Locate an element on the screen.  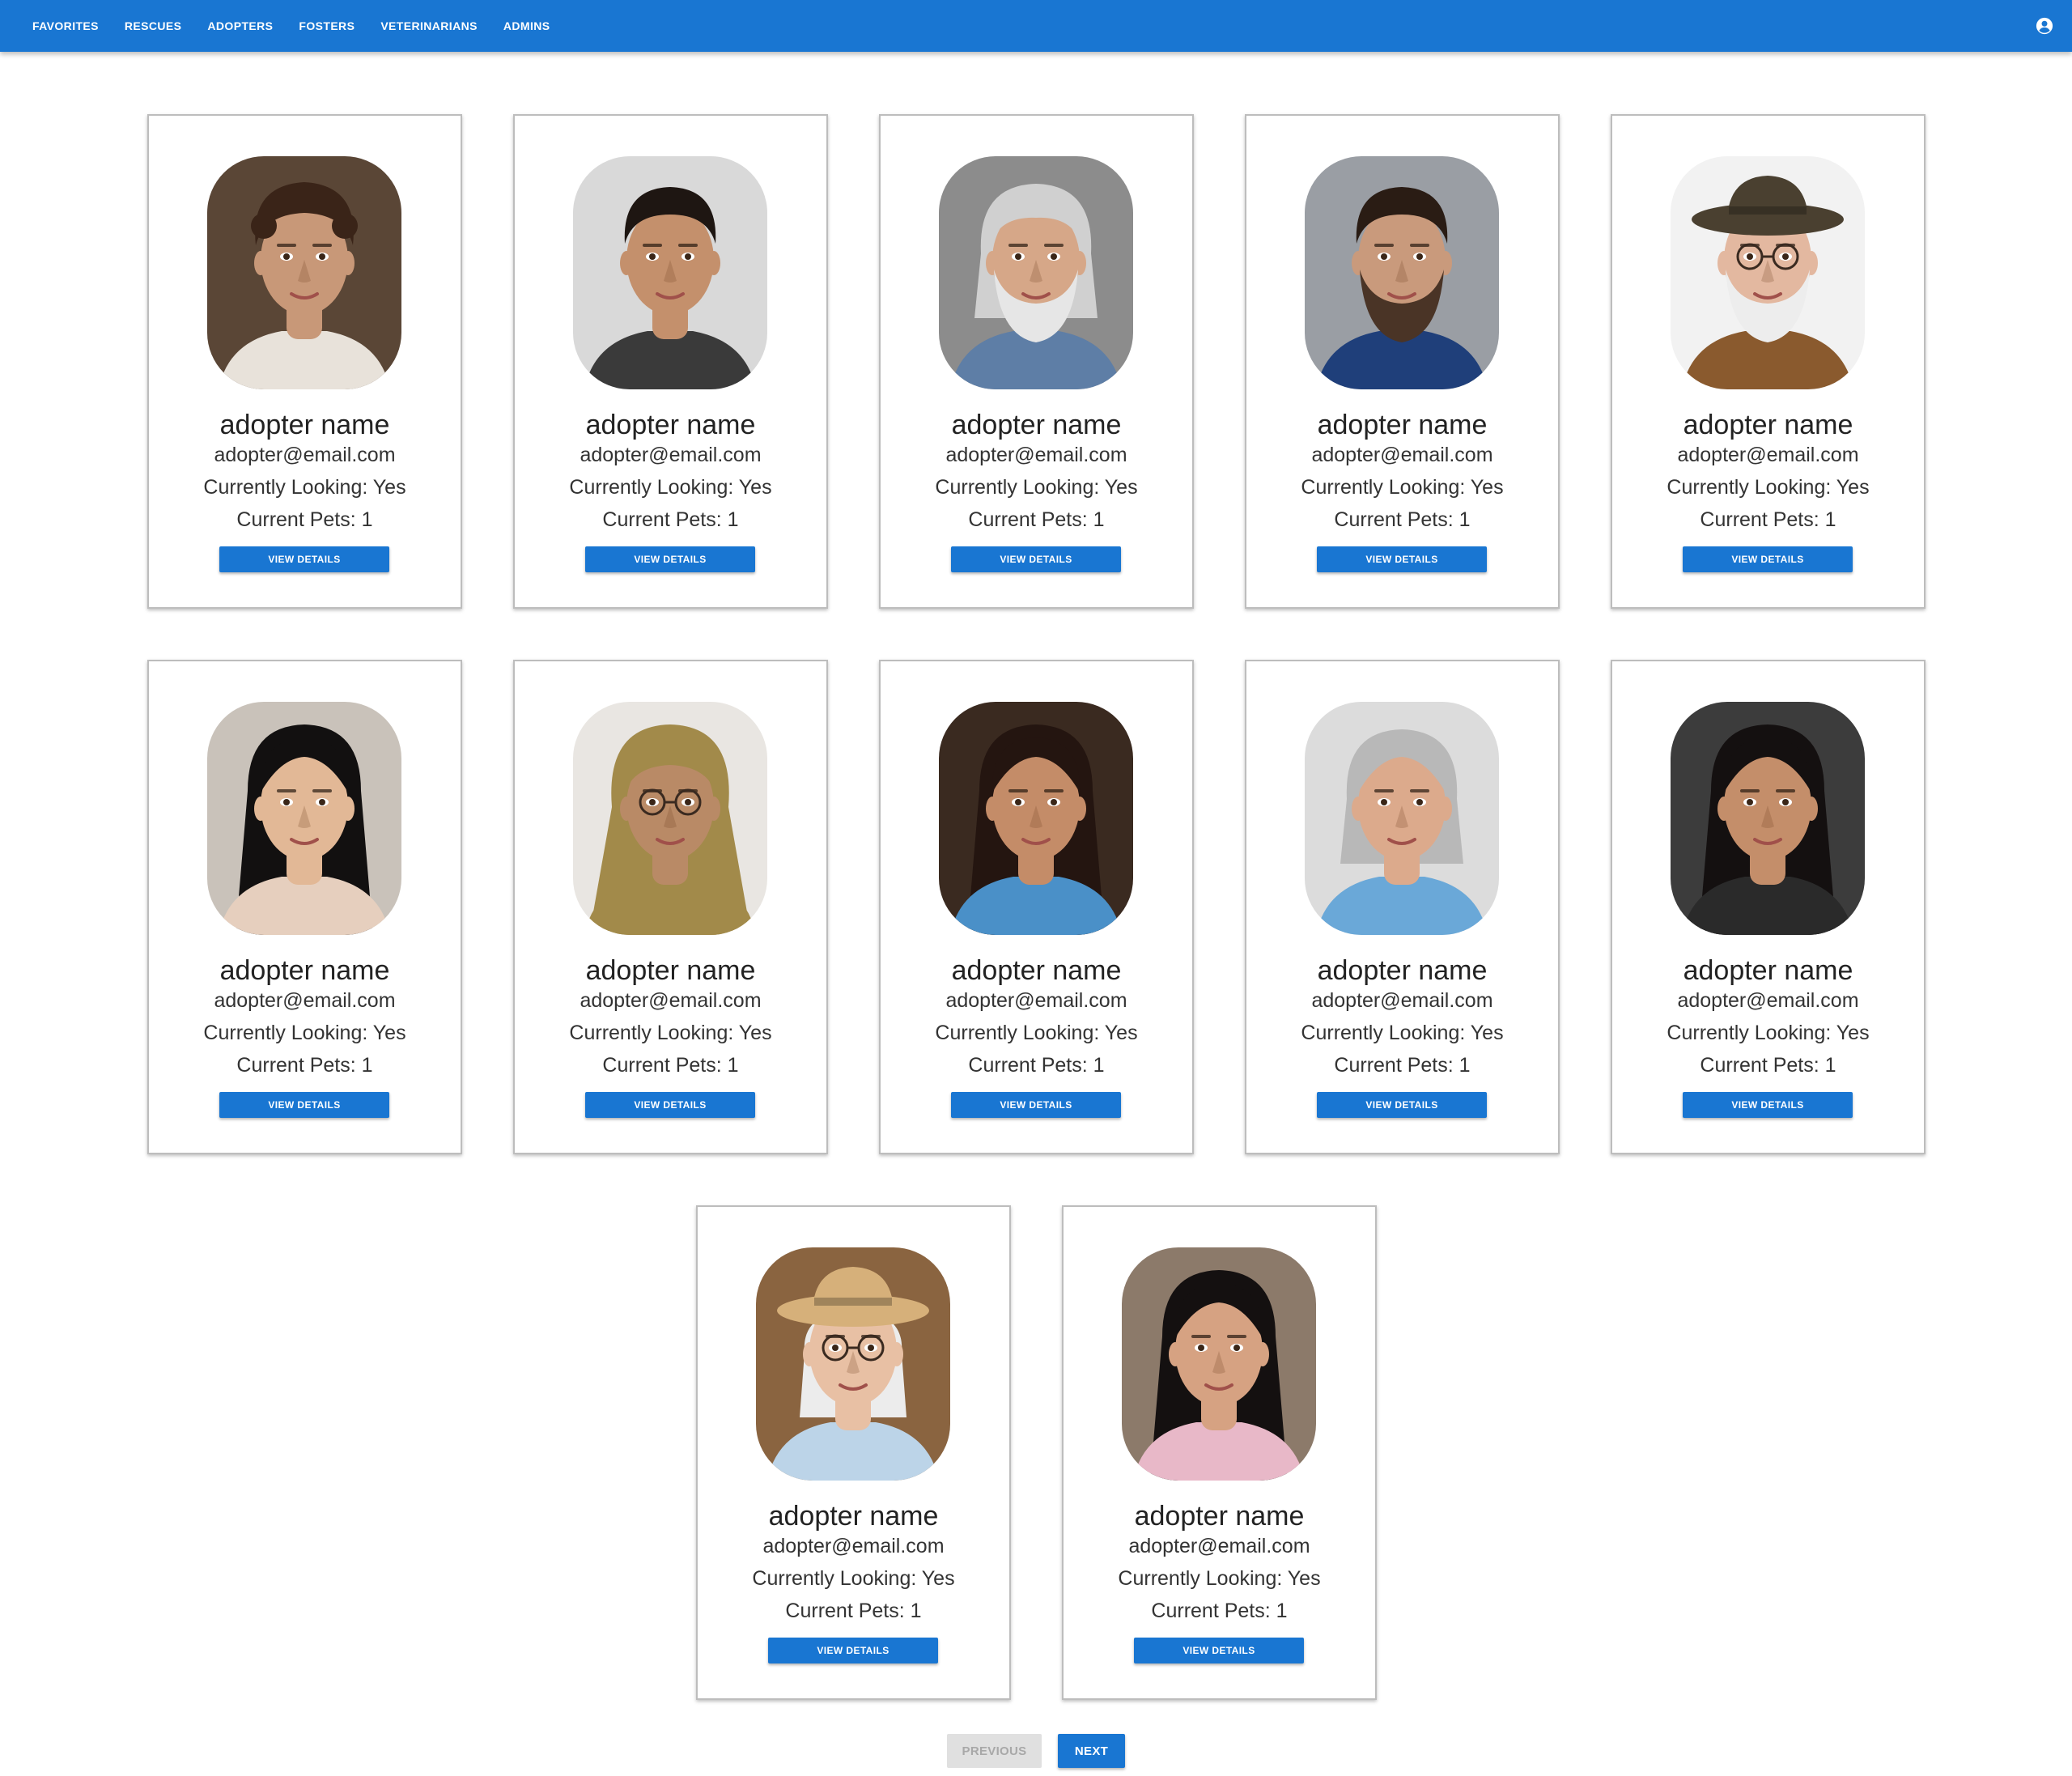
account-button is located at coordinates (2044, 26).